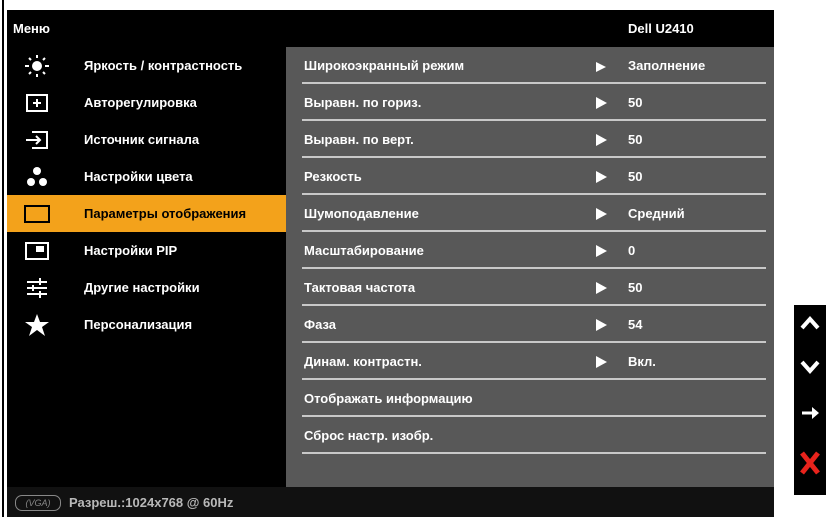 The width and height of the screenshot is (826, 517). Describe the element at coordinates (534, 287) in the screenshot. I see `setting-row-pixel-clock: Тактовая частота 50` at that location.